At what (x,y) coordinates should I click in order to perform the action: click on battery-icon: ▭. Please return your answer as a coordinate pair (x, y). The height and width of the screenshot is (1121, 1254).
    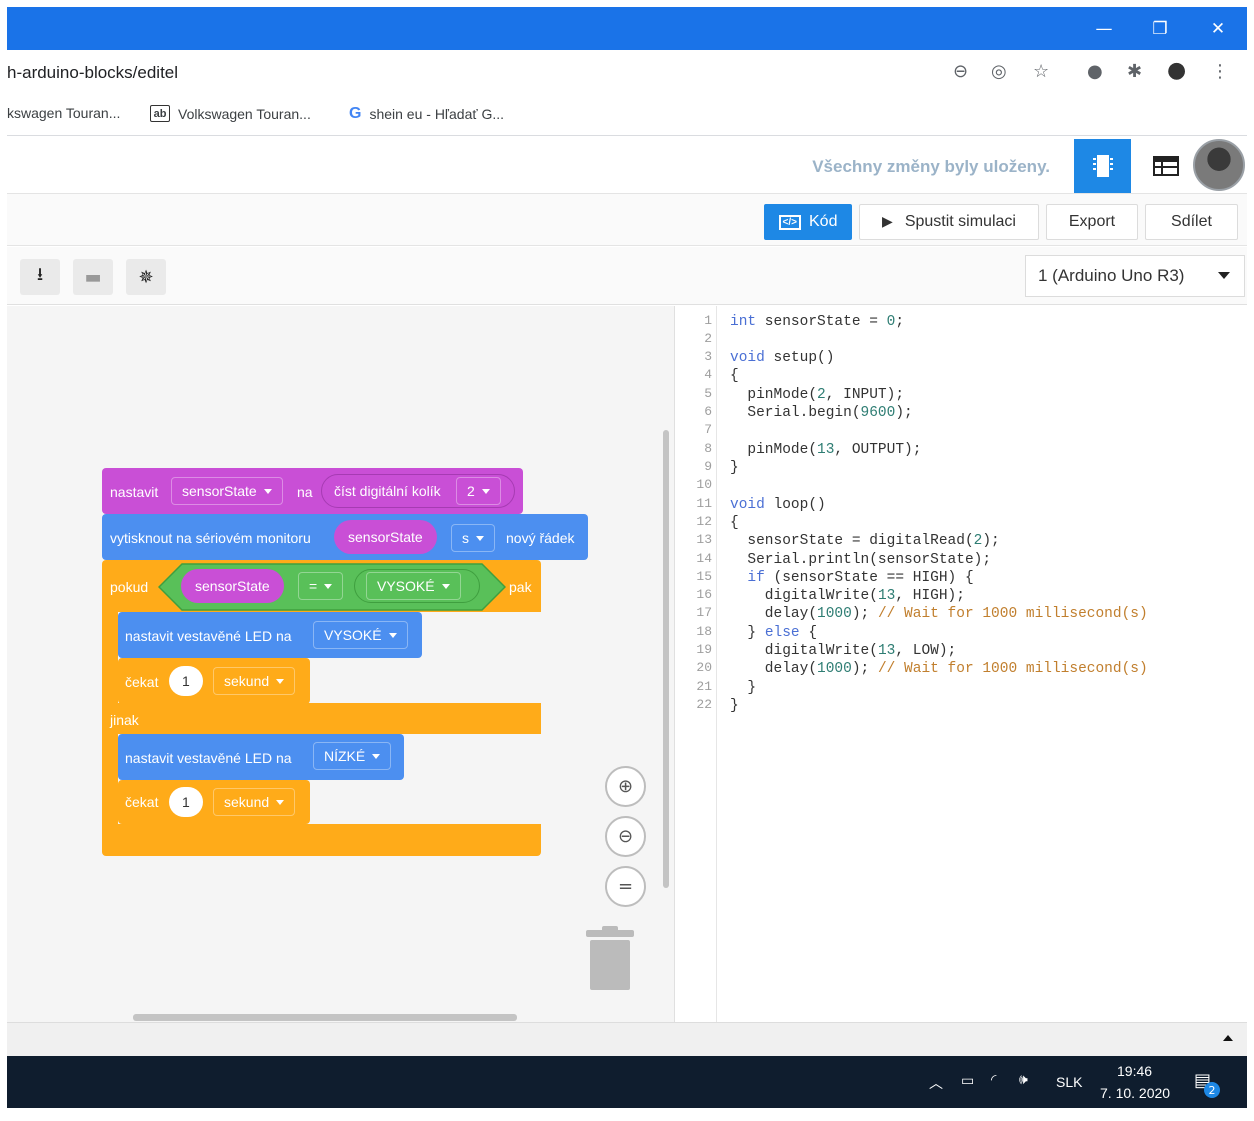
    Looking at the image, I should click on (967, 1081).